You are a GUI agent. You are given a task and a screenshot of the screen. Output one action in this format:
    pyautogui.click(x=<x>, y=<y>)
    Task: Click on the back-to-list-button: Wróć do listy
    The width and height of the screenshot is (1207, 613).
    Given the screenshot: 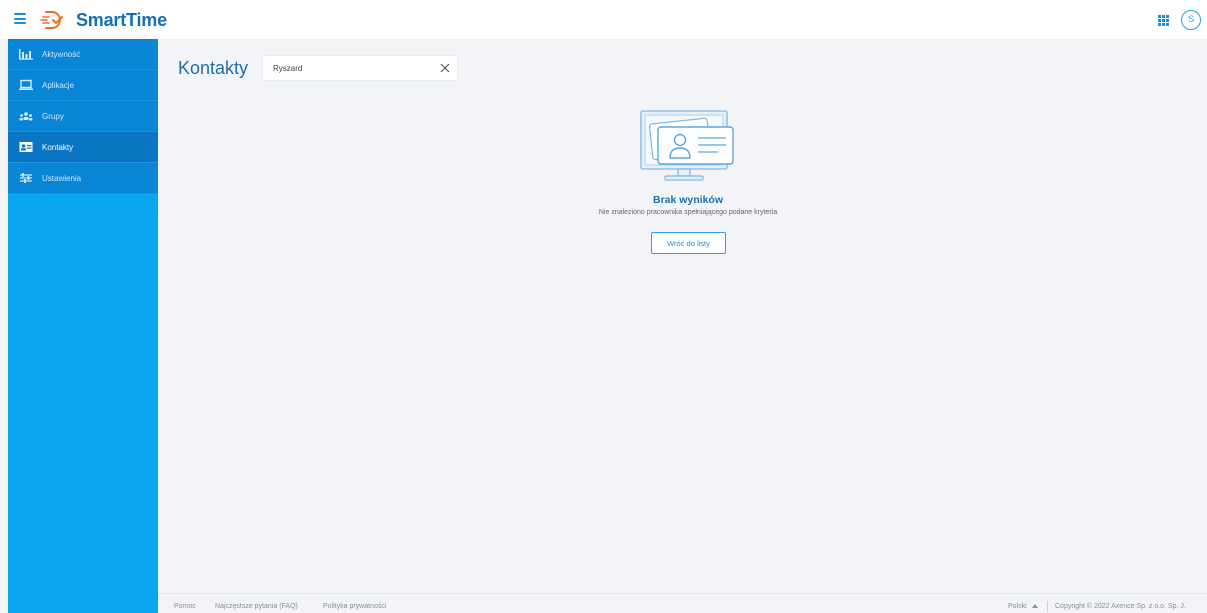 What is the action you would take?
    pyautogui.click(x=688, y=243)
    